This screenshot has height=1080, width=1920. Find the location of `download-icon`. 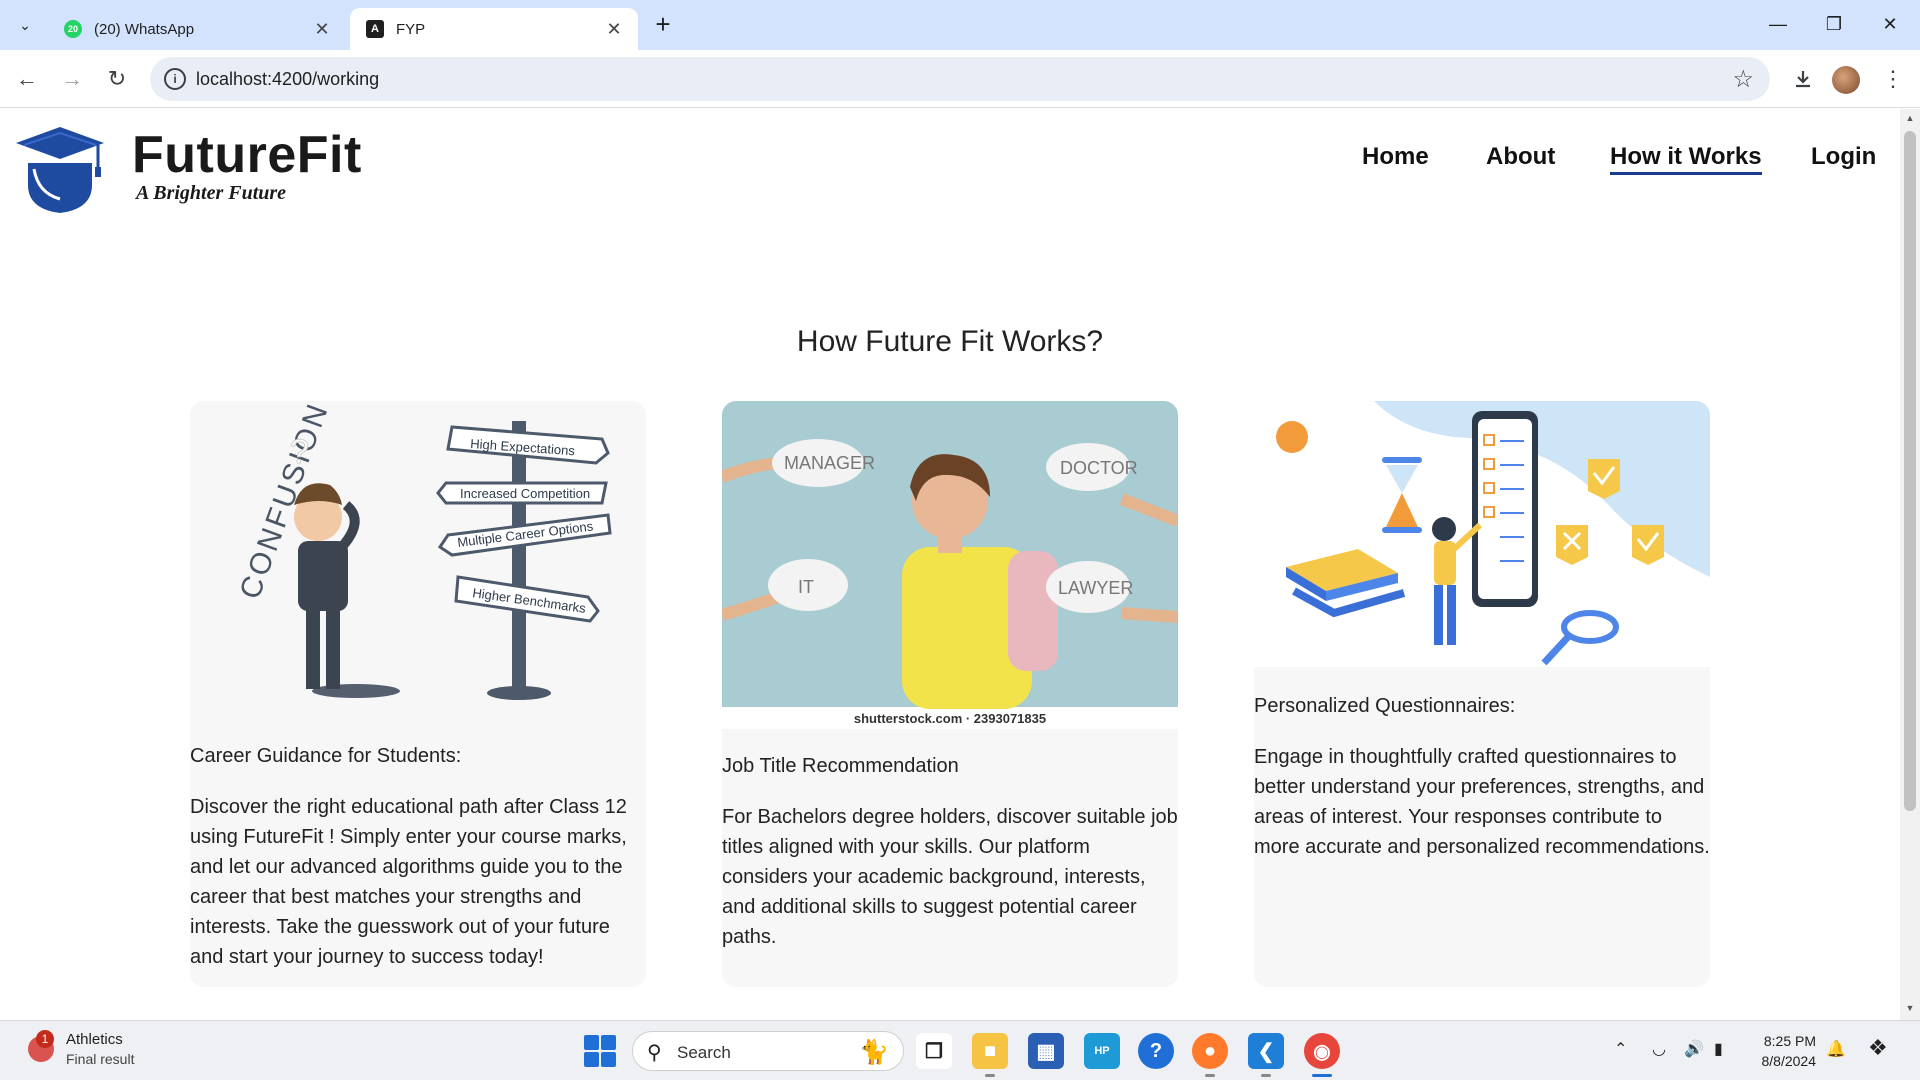

download-icon is located at coordinates (1803, 79).